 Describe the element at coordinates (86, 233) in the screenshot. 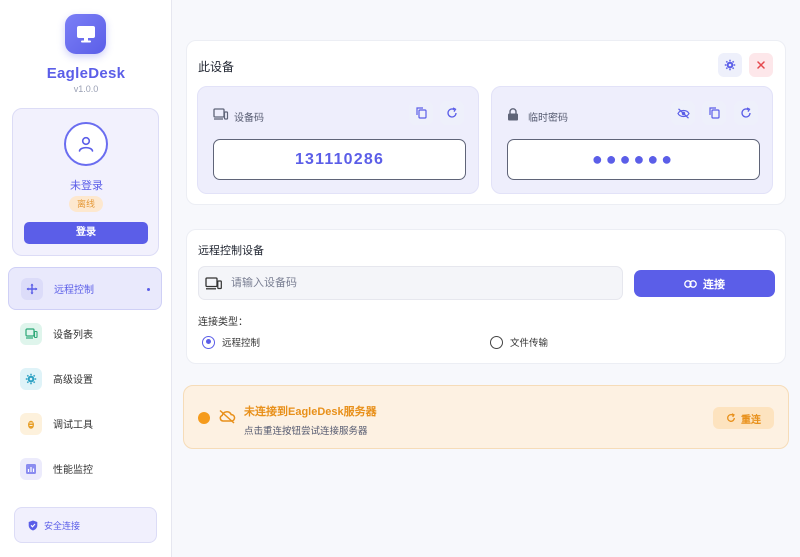

I see `login-button: 登录` at that location.